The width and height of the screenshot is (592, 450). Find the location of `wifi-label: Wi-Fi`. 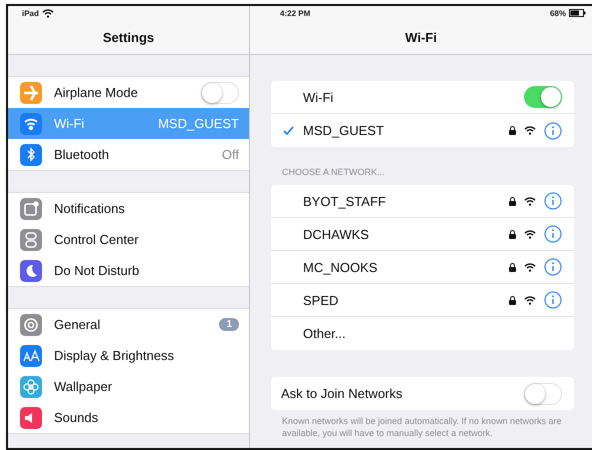

wifi-label: Wi-Fi is located at coordinates (318, 97).